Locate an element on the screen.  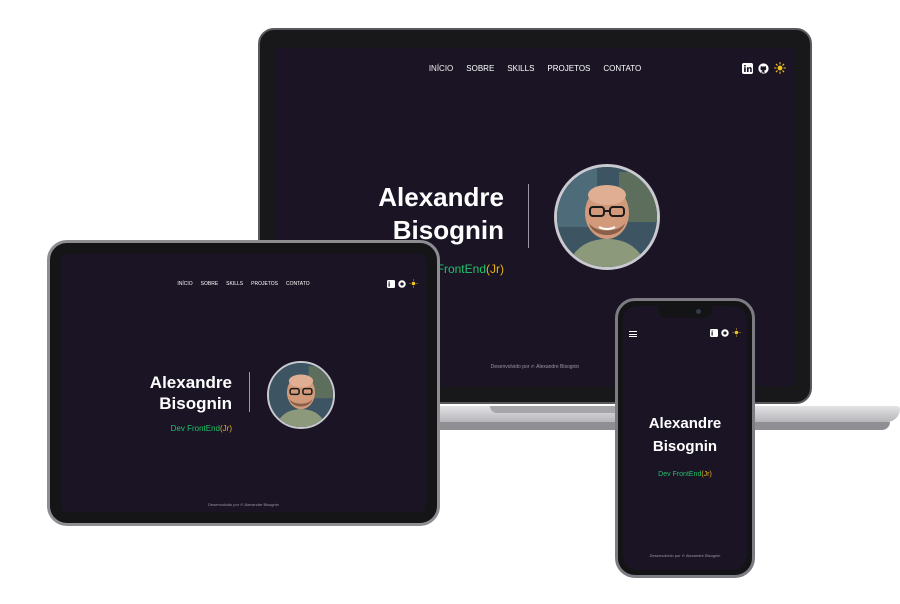
tablet-hero-name: Alexandre Bisognin is located at coordinates (191, 393).